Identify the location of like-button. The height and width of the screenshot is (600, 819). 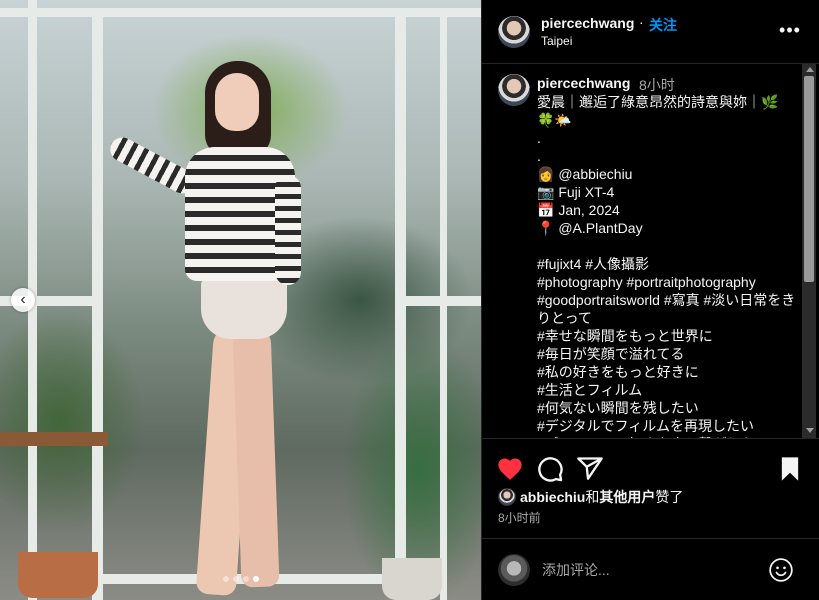
(510, 469).